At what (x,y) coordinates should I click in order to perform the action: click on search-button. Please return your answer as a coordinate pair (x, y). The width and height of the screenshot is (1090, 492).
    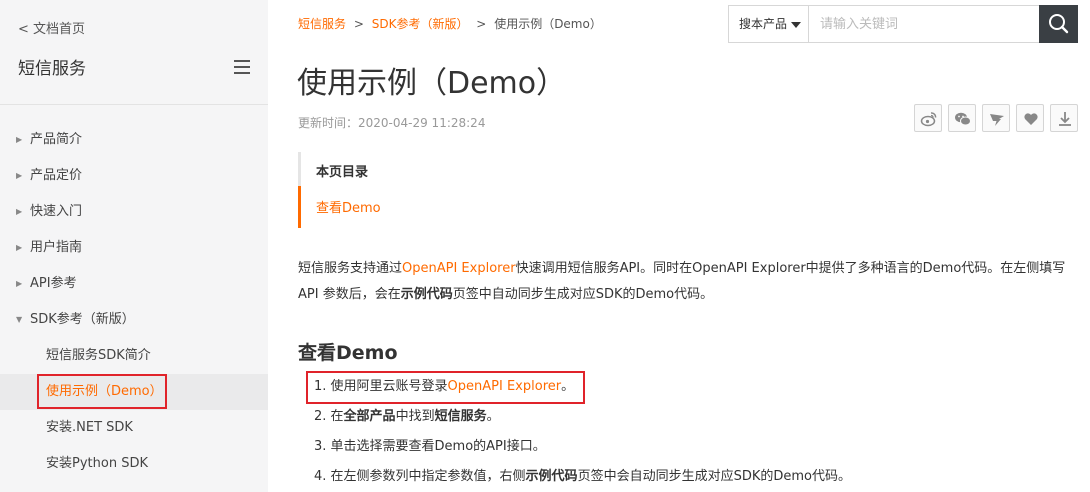
    Looking at the image, I should click on (1058, 24).